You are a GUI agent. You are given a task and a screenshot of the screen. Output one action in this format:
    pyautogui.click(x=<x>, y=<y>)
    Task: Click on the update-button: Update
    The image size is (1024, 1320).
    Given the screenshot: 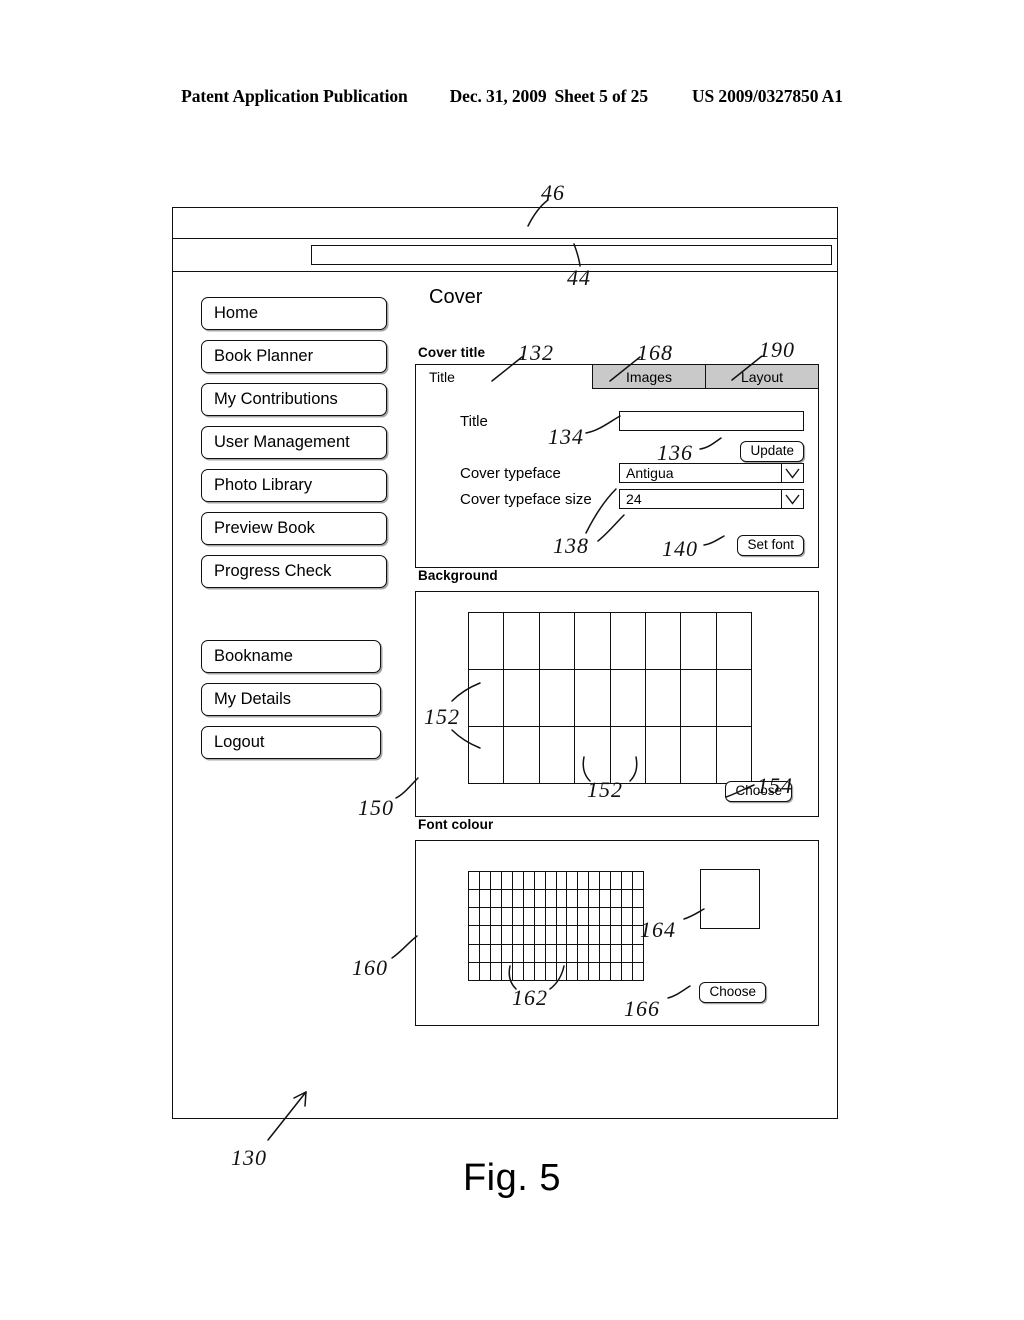 What is the action you would take?
    pyautogui.click(x=772, y=451)
    